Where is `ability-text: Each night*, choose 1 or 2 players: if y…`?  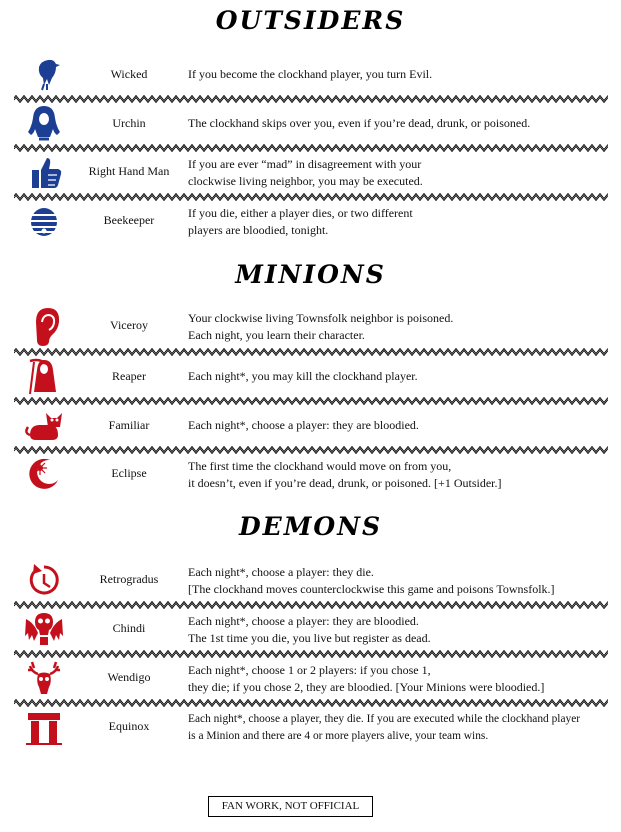
ability-text: Each night*, choose 1 or 2 players: if y… is located at coordinates (398, 678).